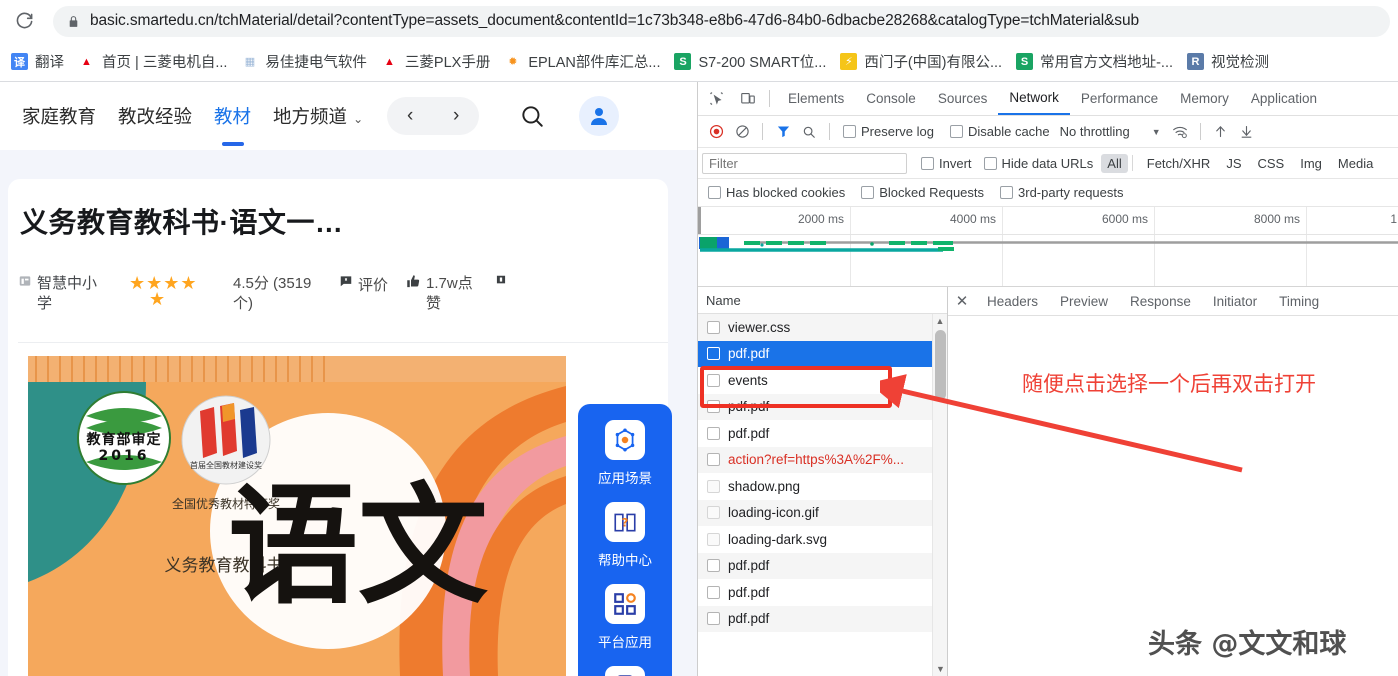  I want to click on devtools-tab-sources: Sources, so click(963, 98).